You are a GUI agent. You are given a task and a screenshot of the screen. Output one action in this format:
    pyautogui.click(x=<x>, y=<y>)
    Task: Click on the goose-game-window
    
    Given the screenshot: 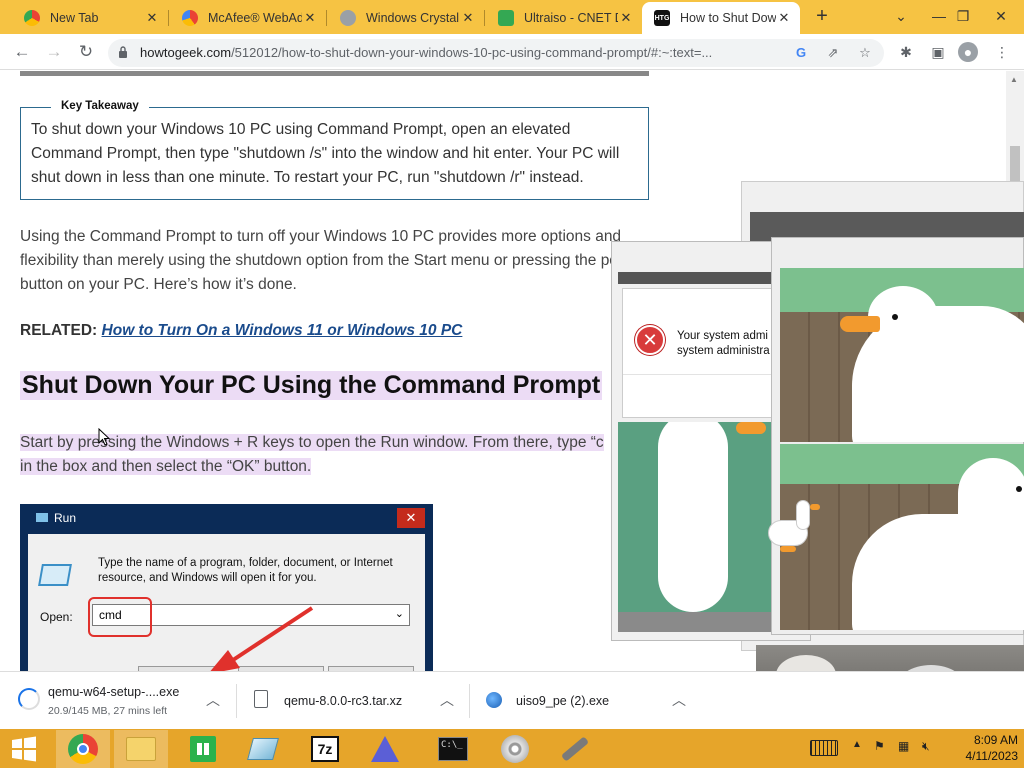 What is the action you would take?
    pyautogui.click(x=897, y=436)
    